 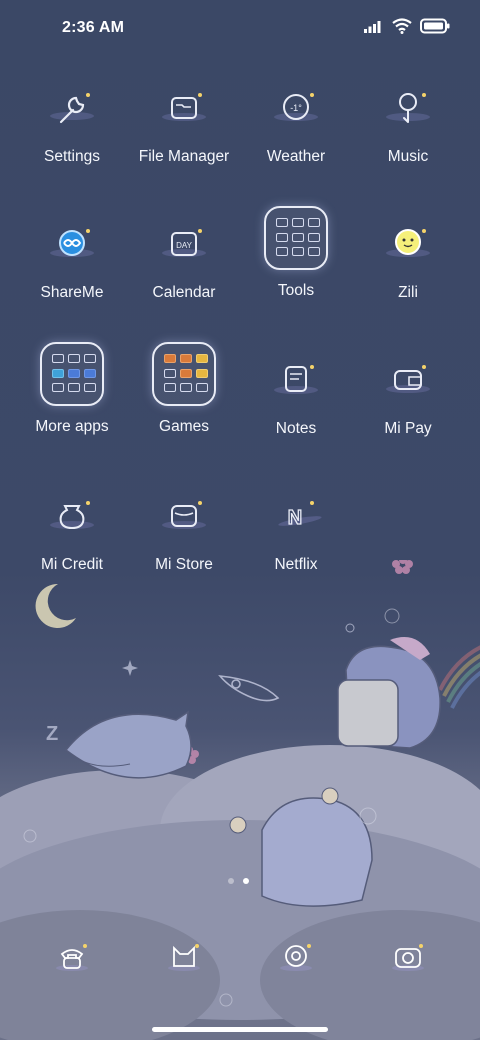 I want to click on dock-messages, so click(x=184, y=960).